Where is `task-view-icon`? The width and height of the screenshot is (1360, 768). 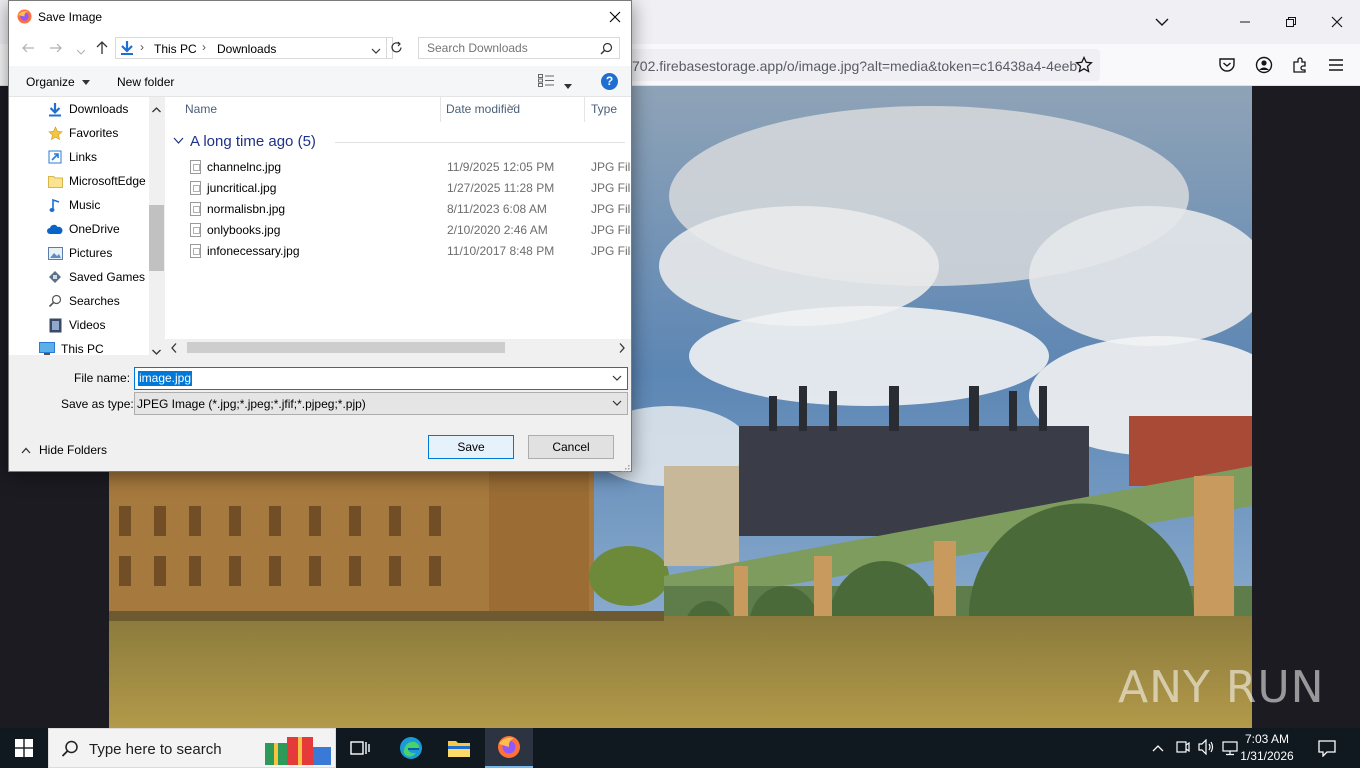 task-view-icon is located at coordinates (360, 748).